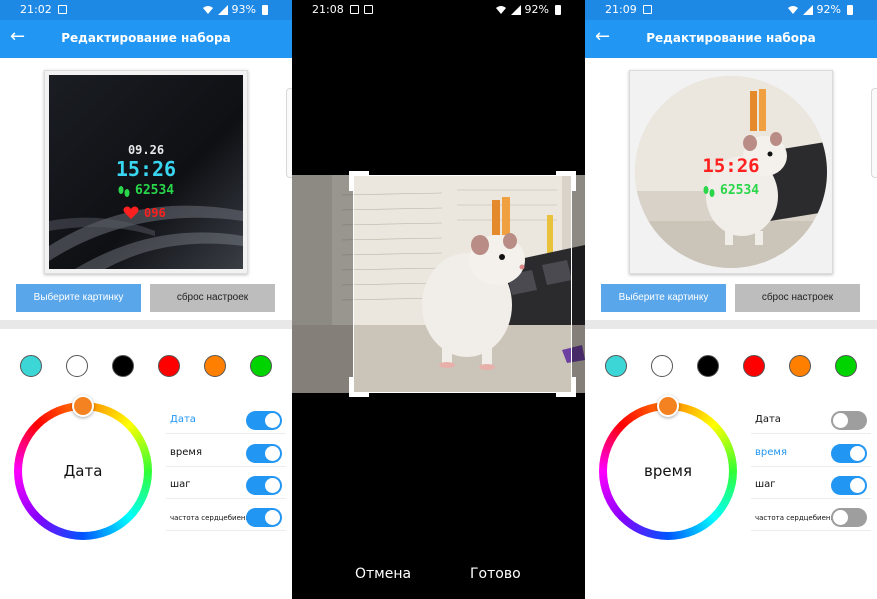 The width and height of the screenshot is (877, 599). I want to click on crop-mask-left, so click(322, 284).